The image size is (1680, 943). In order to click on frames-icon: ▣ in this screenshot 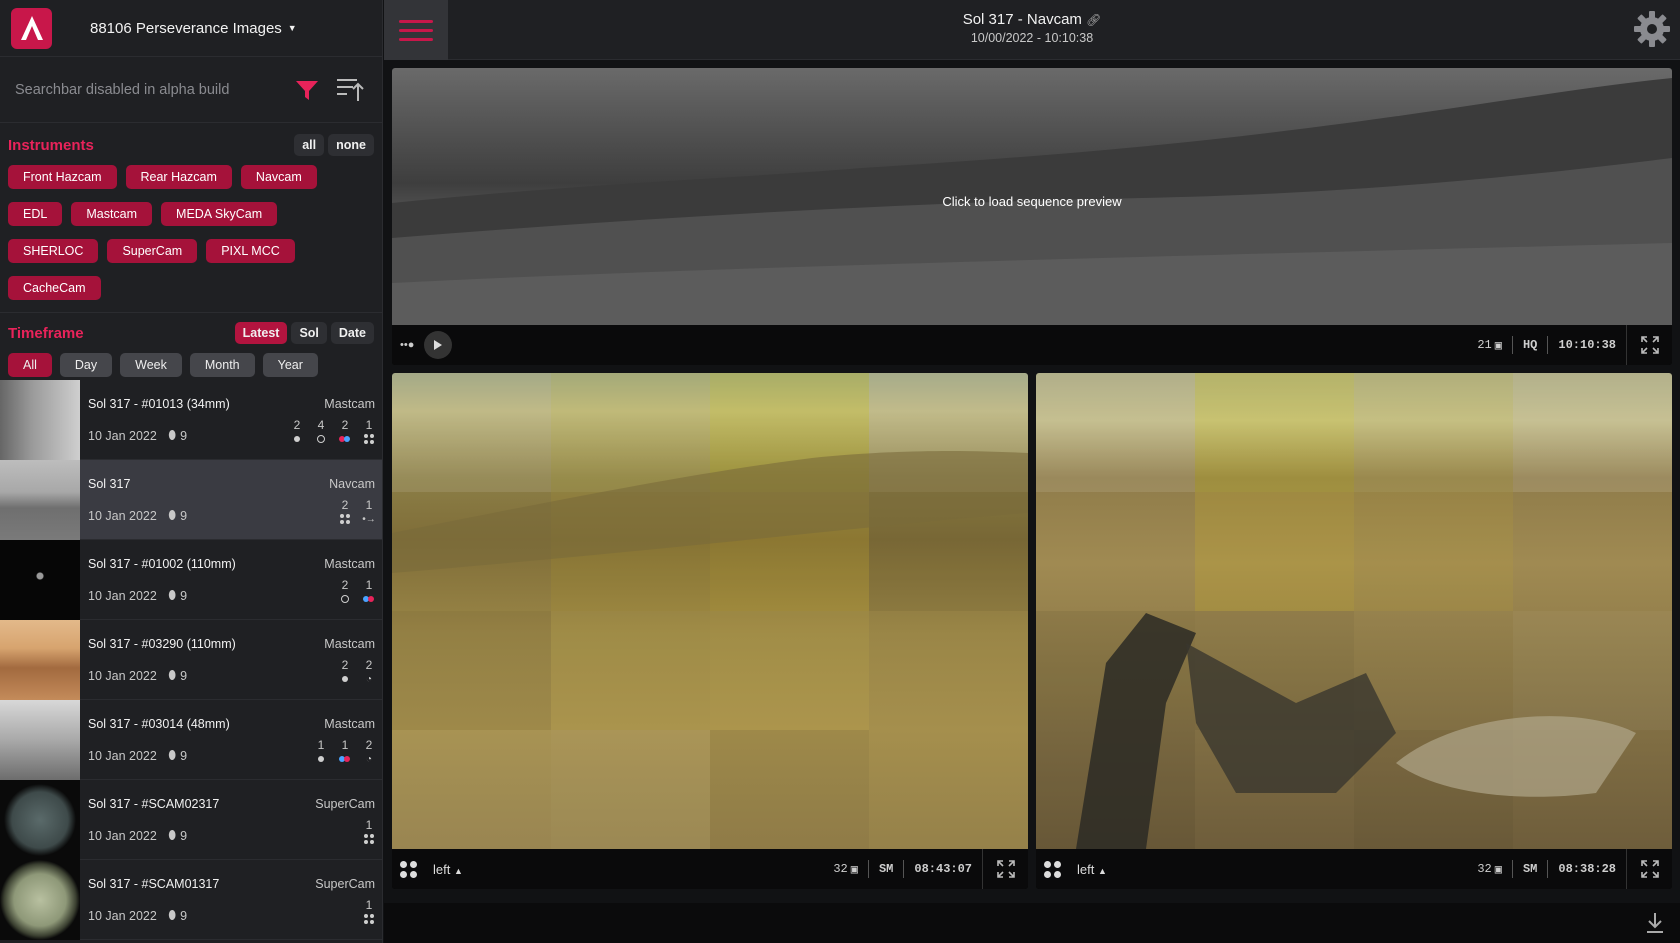, I will do `click(1498, 345)`.